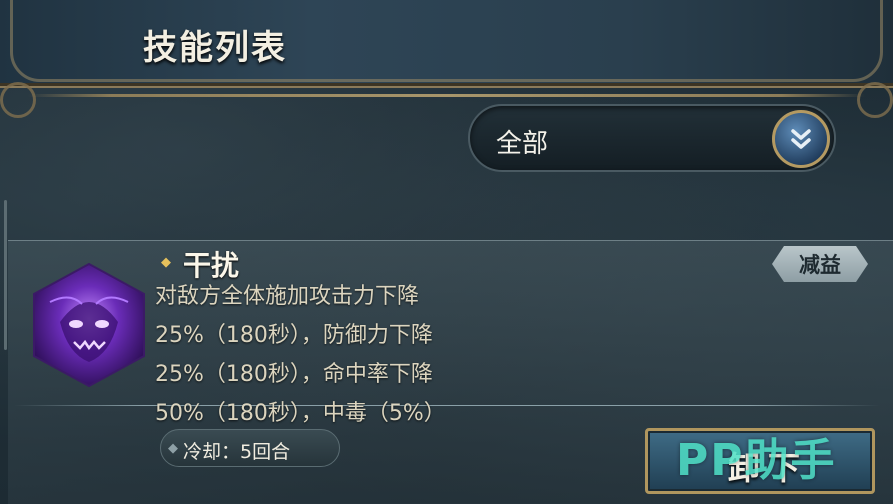 Image resolution: width=893 pixels, height=504 pixels. Describe the element at coordinates (294, 374) in the screenshot. I see `skill-description-line: 25%（180秒），命中率下降` at that location.